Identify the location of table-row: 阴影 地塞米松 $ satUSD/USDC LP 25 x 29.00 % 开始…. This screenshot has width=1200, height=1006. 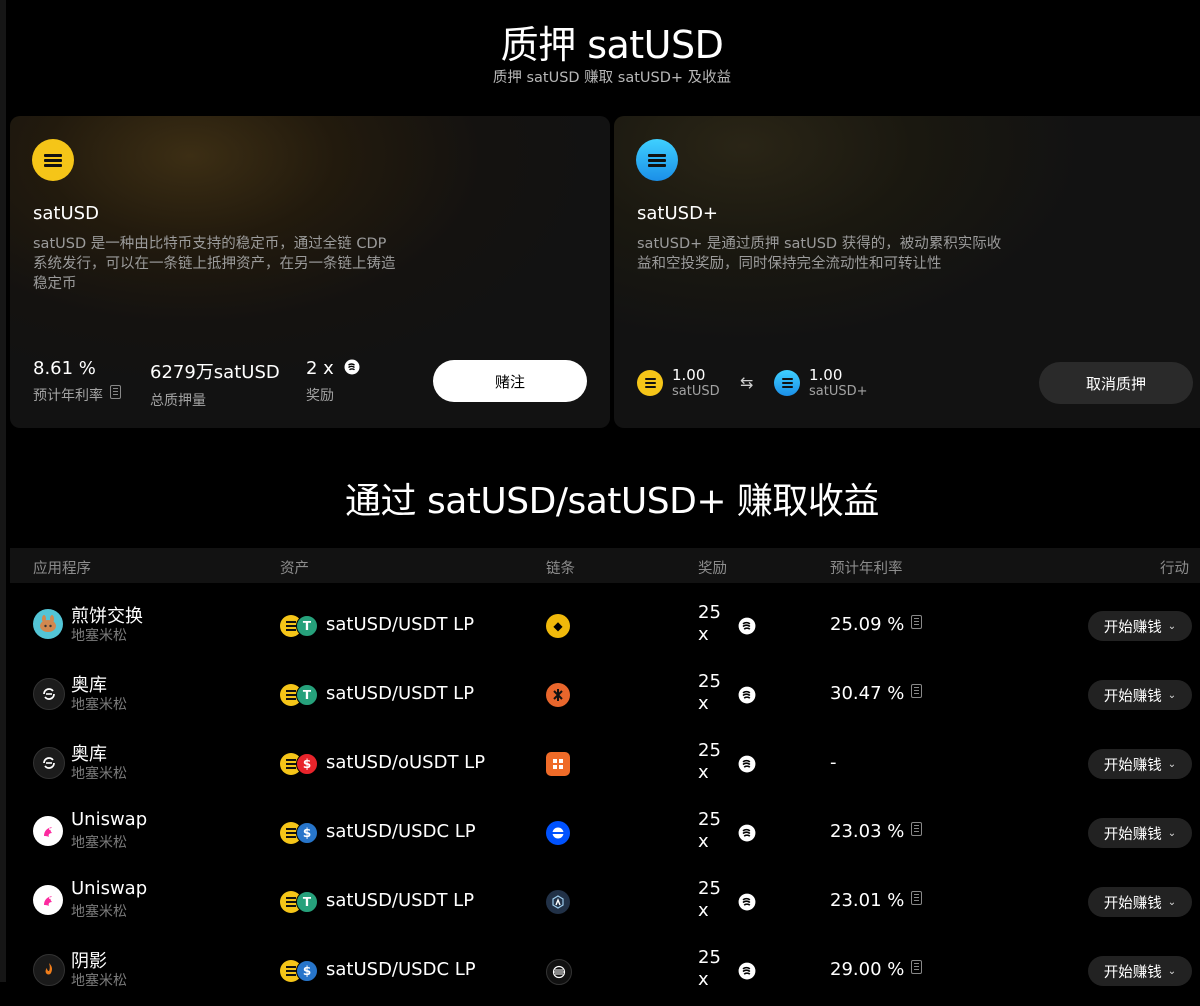
(605, 971).